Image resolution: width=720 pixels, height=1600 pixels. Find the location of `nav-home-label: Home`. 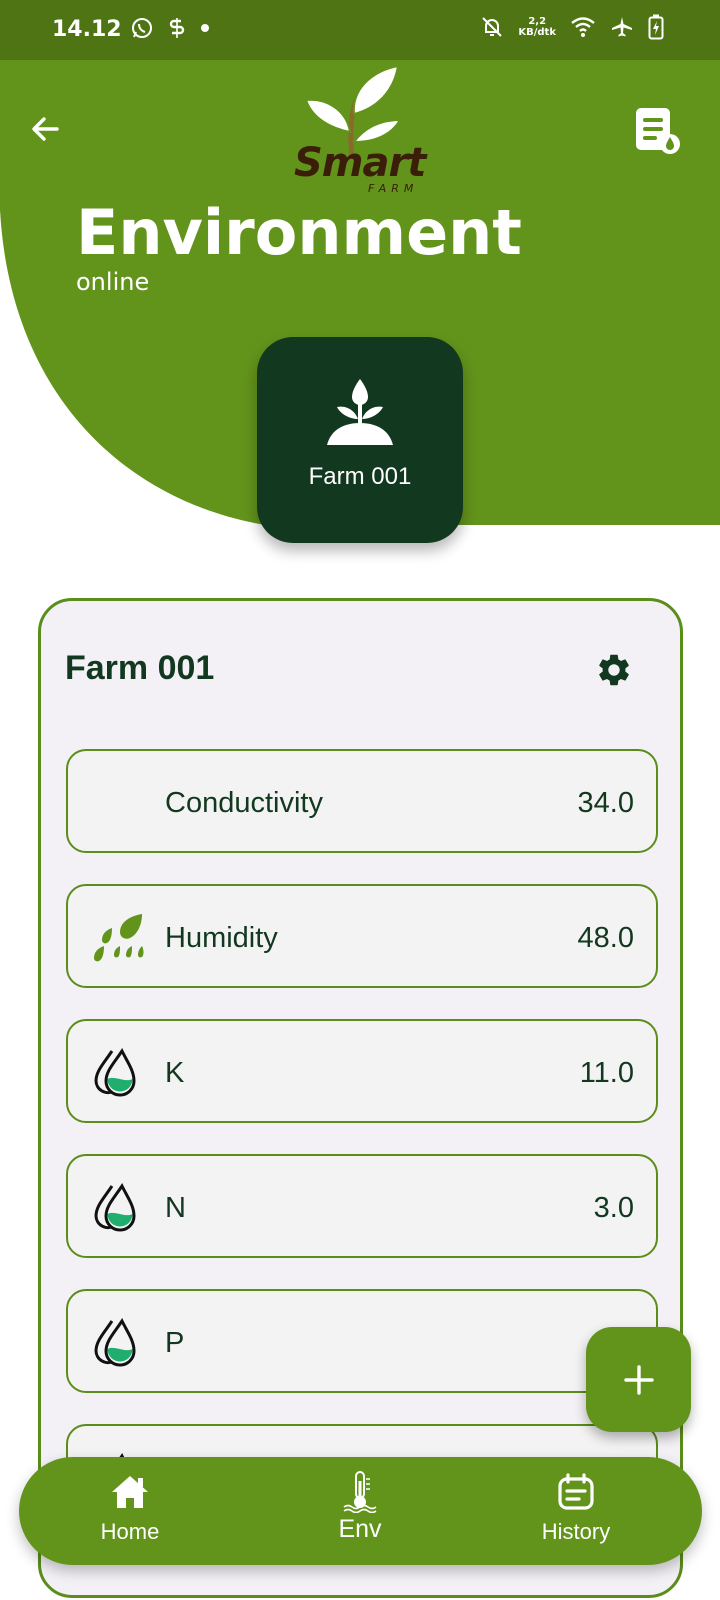

nav-home-label: Home is located at coordinates (130, 1531).